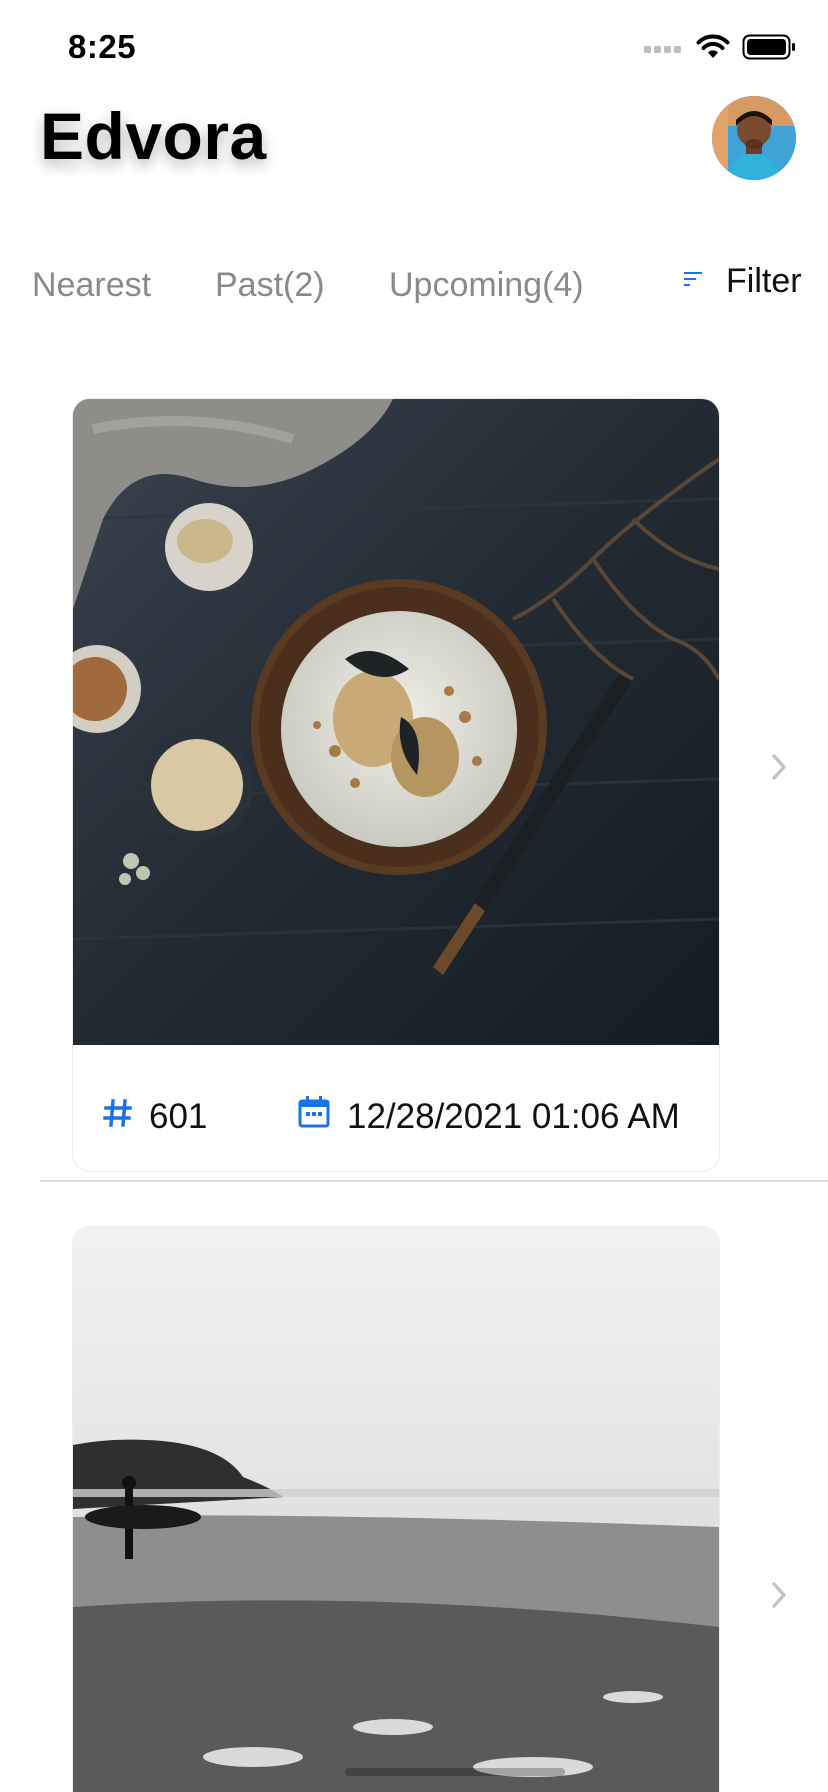 The height and width of the screenshot is (1792, 828). I want to click on tab-nearest: Nearest, so click(91, 285).